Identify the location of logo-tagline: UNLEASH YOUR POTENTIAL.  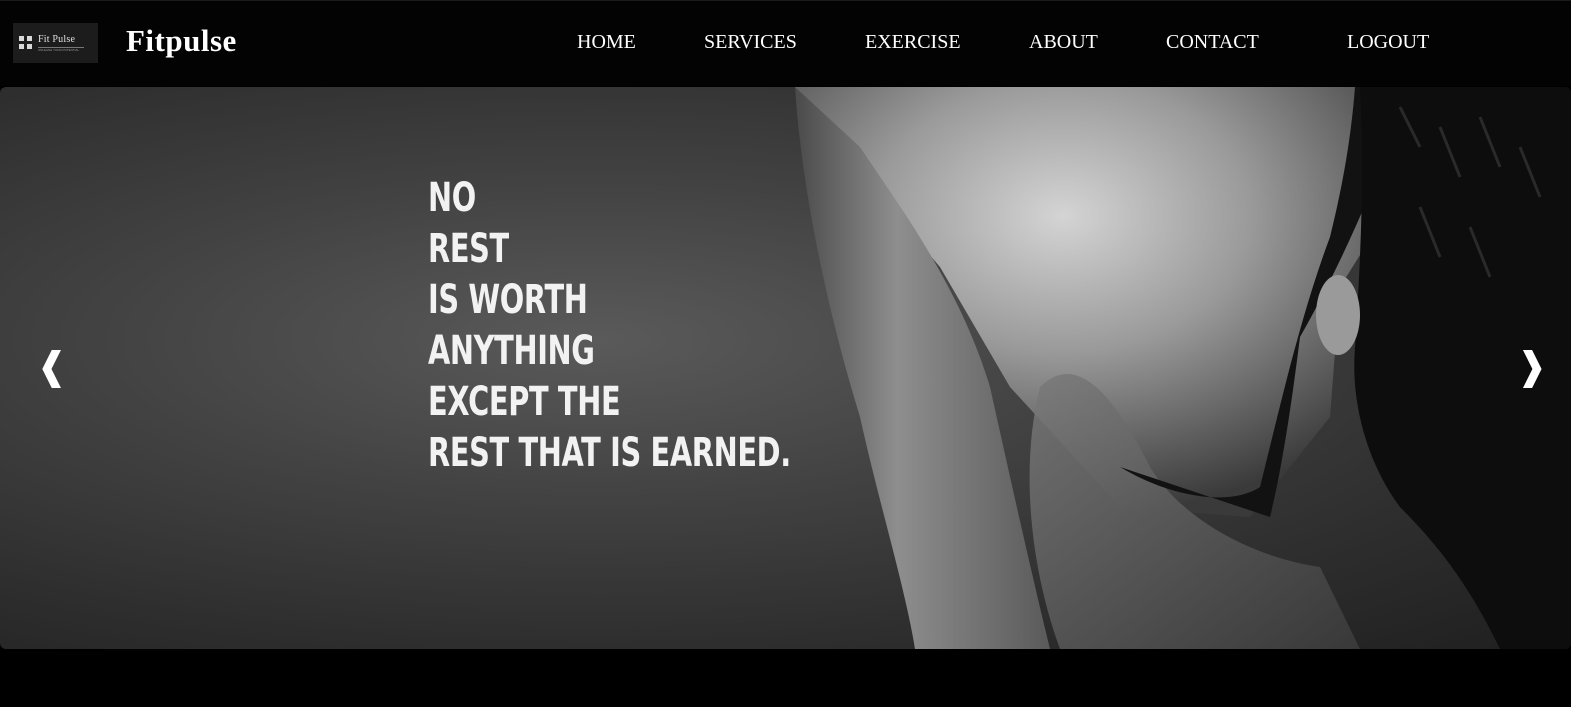
(61, 49).